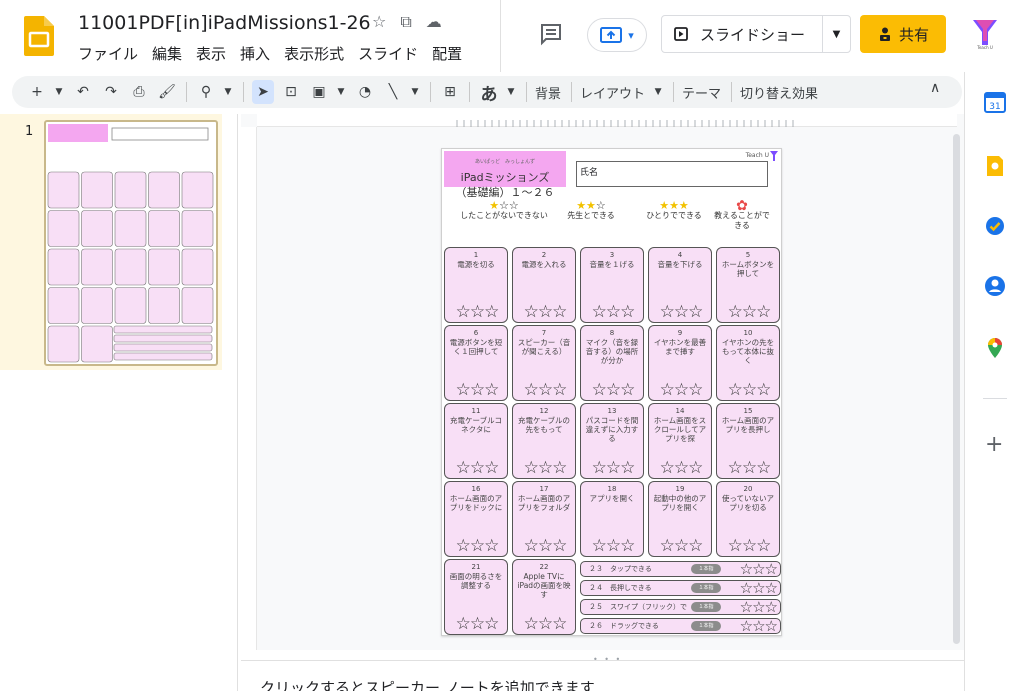 The image size is (1024, 691). I want to click on menu-slide: スライド, so click(388, 53).